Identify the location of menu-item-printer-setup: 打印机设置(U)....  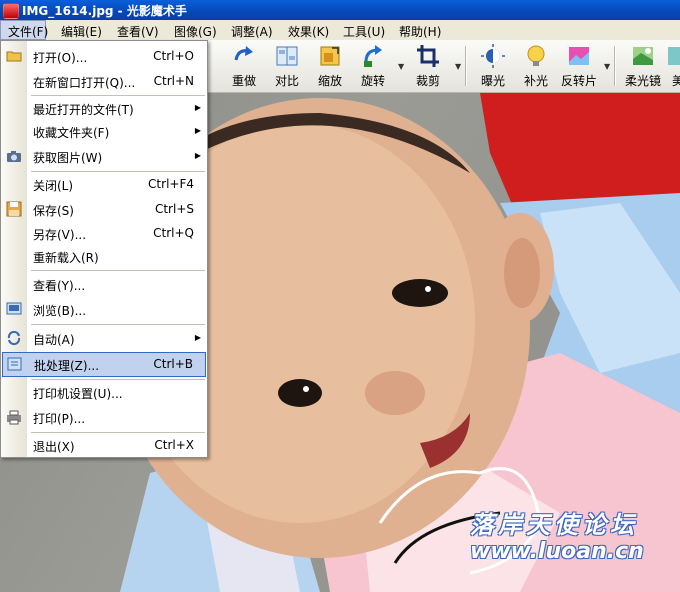
(104, 392).